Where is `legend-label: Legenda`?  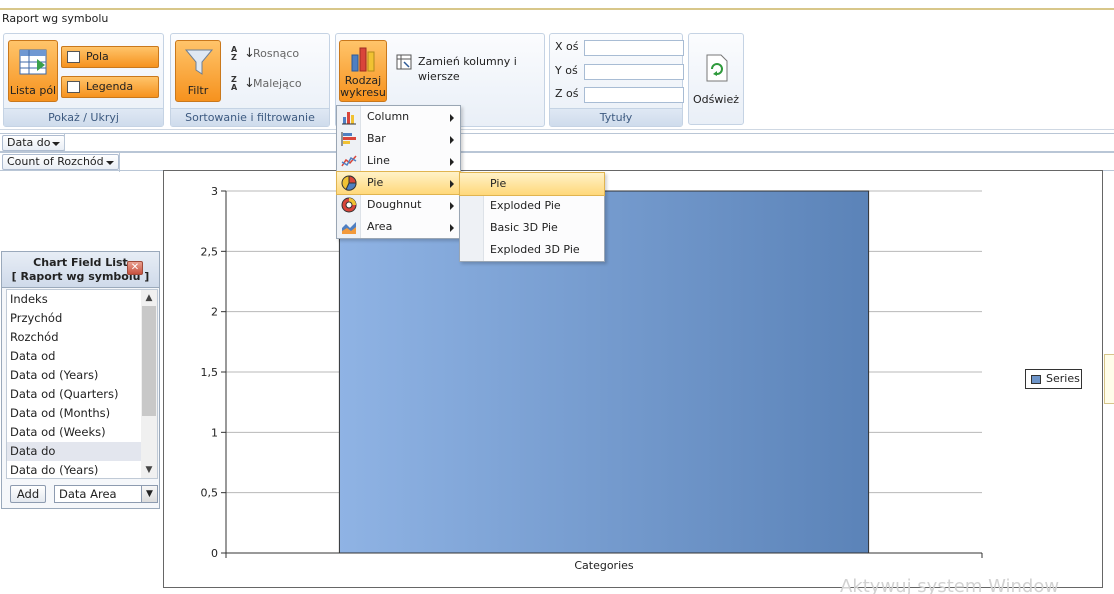 legend-label: Legenda is located at coordinates (110, 86).